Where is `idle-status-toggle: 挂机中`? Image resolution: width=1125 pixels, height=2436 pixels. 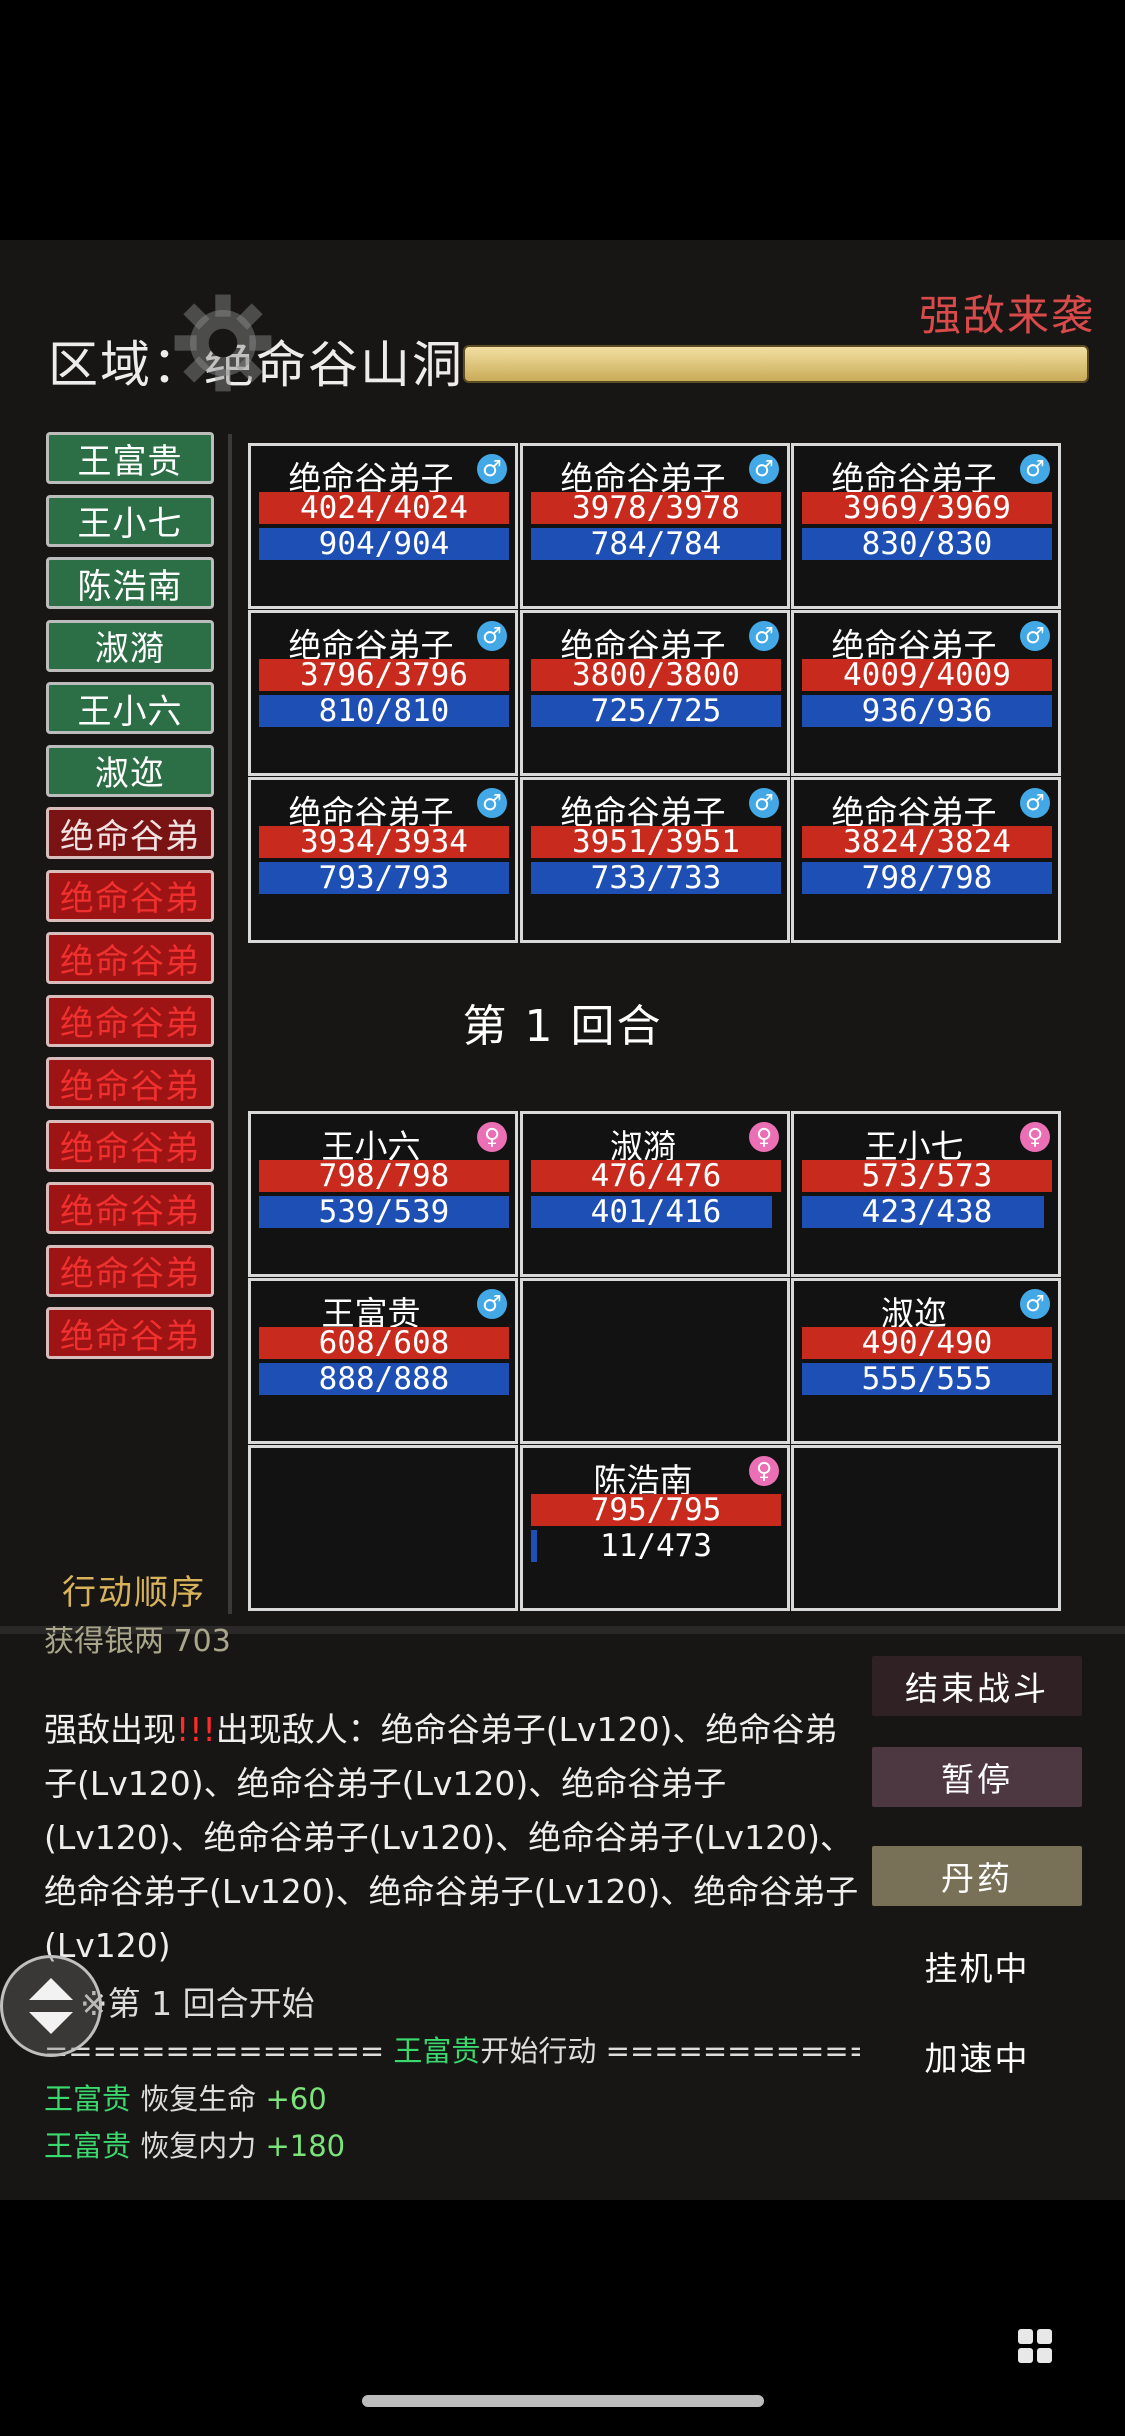 idle-status-toggle: 挂机中 is located at coordinates (977, 1966).